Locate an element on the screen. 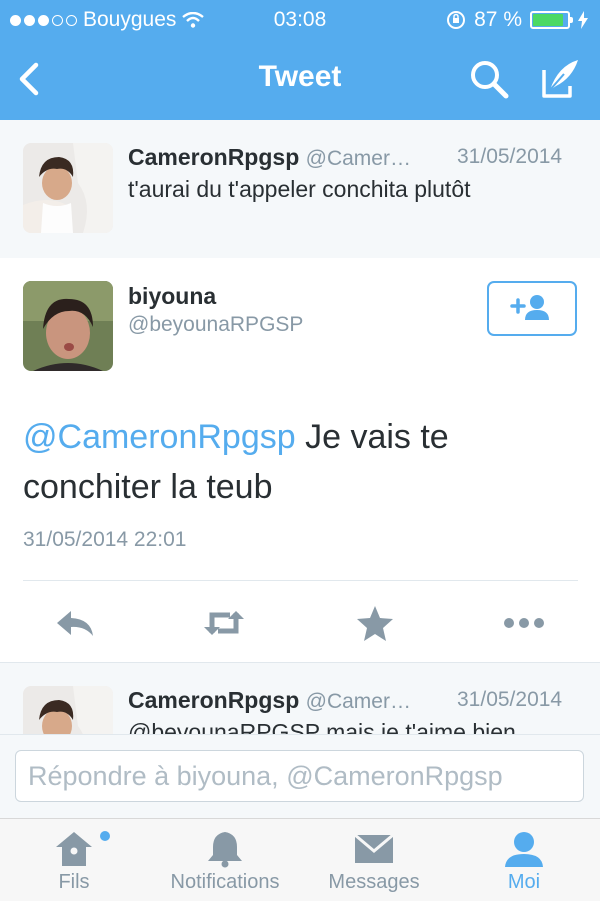  more-icon is located at coordinates (524, 623).